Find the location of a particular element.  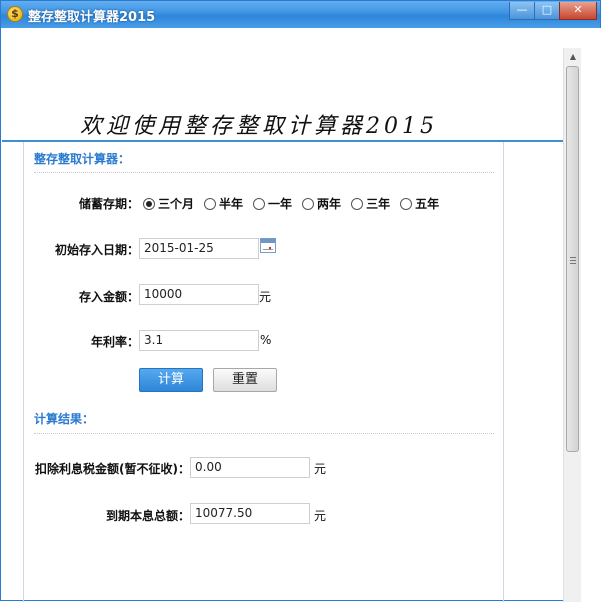

reset-button: 重置 is located at coordinates (245, 380).